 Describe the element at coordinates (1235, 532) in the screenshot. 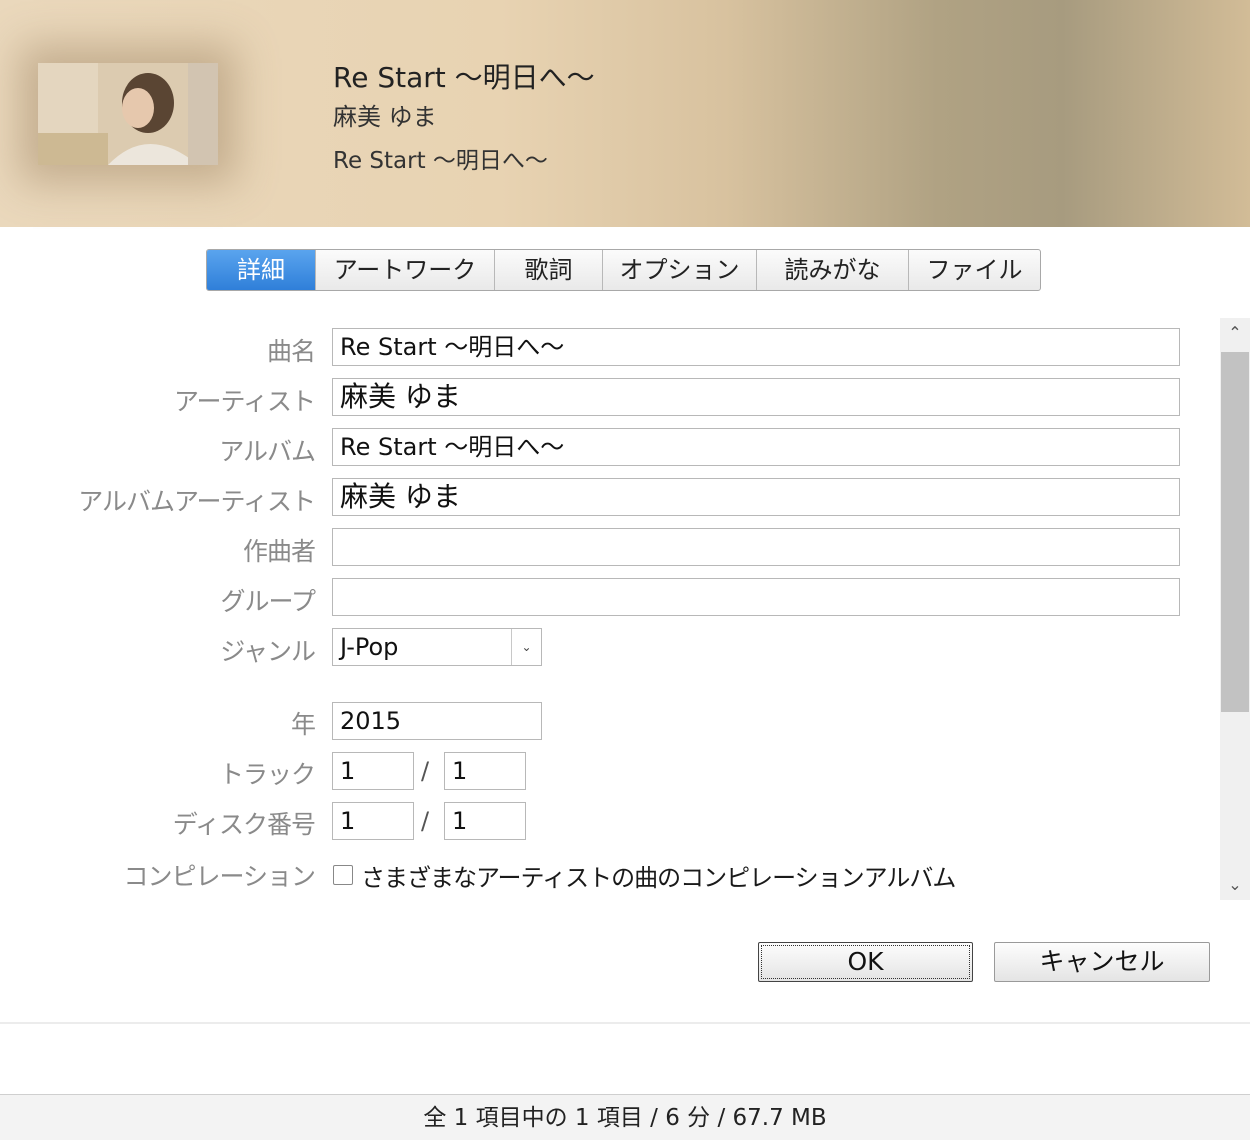

I see `scrollbar-thumb` at that location.